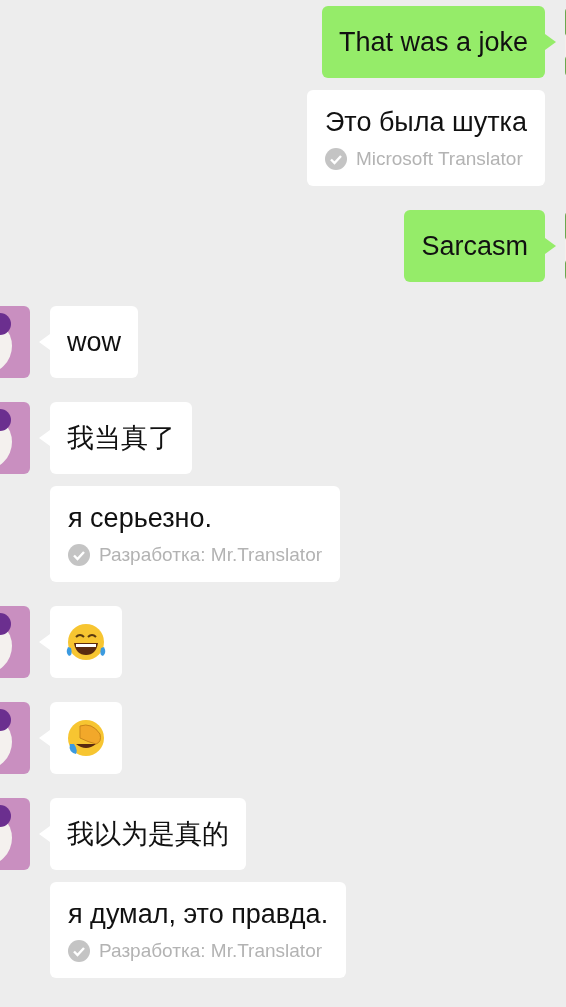  I want to click on message-bubble: 我以为是真的, so click(148, 834).